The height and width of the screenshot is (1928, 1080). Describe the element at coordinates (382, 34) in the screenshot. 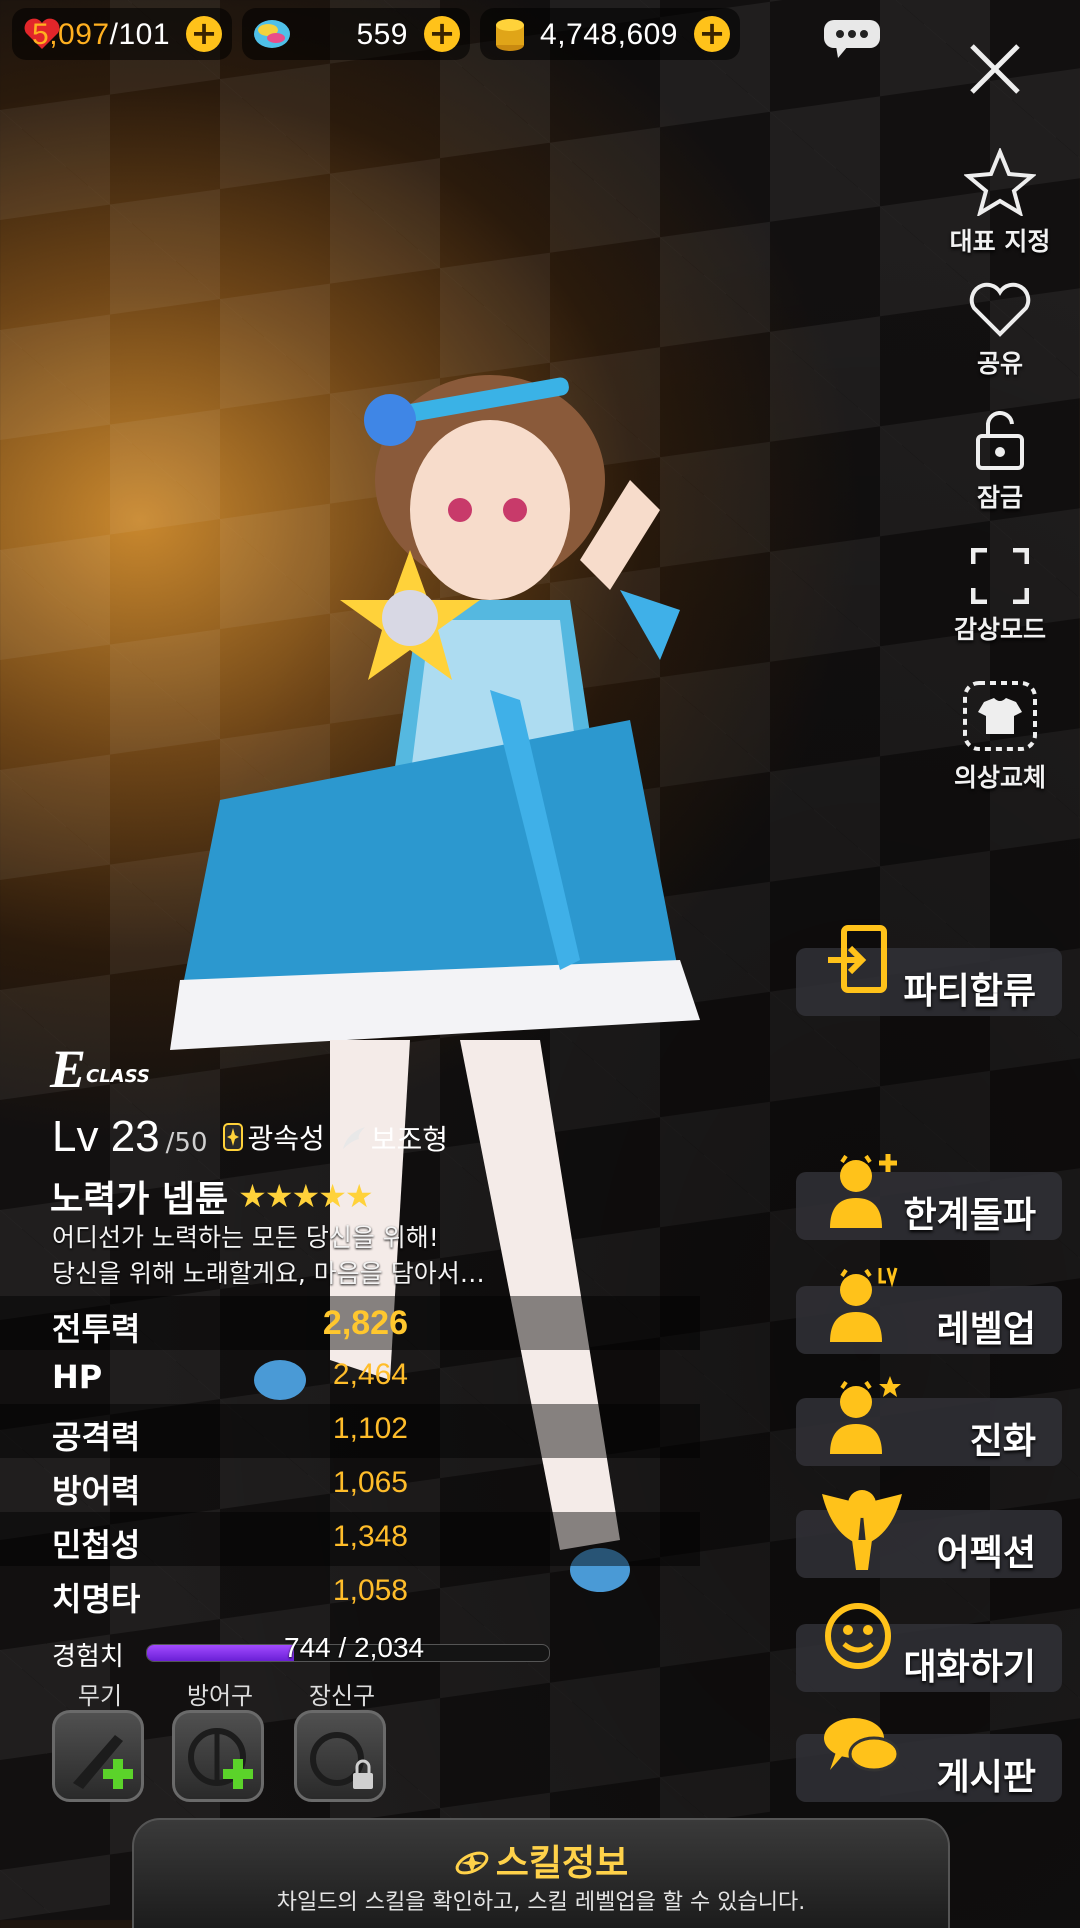

I see `gem-value: 559` at that location.